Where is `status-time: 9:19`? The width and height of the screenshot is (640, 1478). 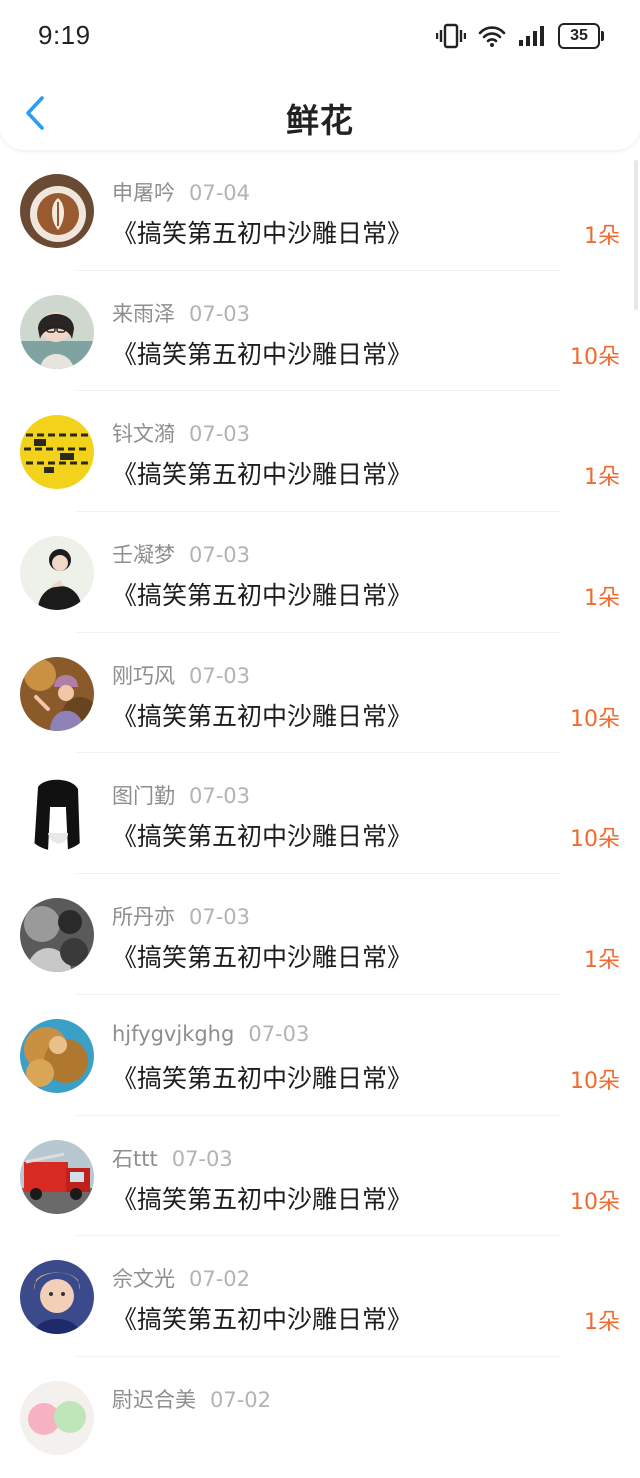
status-time: 9:19 is located at coordinates (64, 35).